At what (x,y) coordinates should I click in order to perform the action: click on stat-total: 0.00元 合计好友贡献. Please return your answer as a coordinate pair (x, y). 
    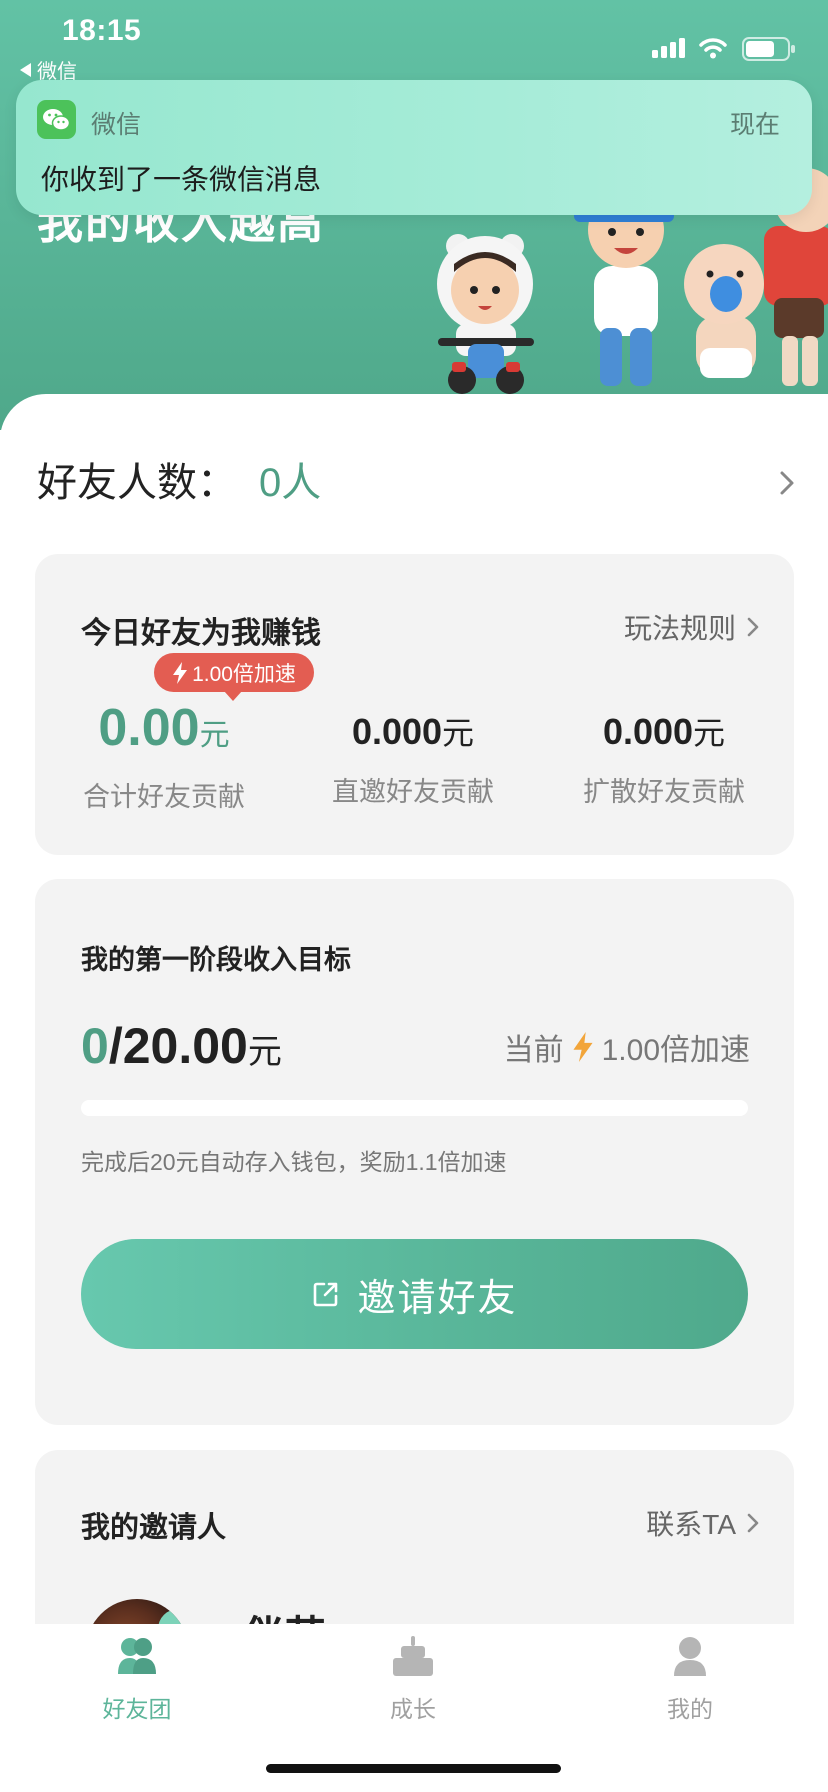
    Looking at the image, I should click on (164, 757).